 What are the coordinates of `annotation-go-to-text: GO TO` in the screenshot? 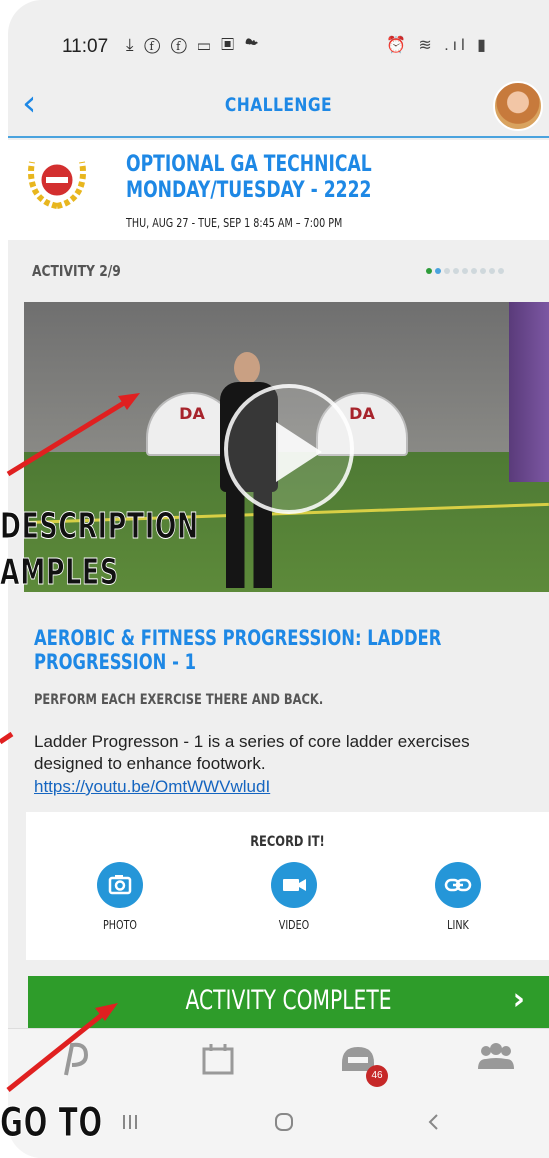 It's located at (51, 1123).